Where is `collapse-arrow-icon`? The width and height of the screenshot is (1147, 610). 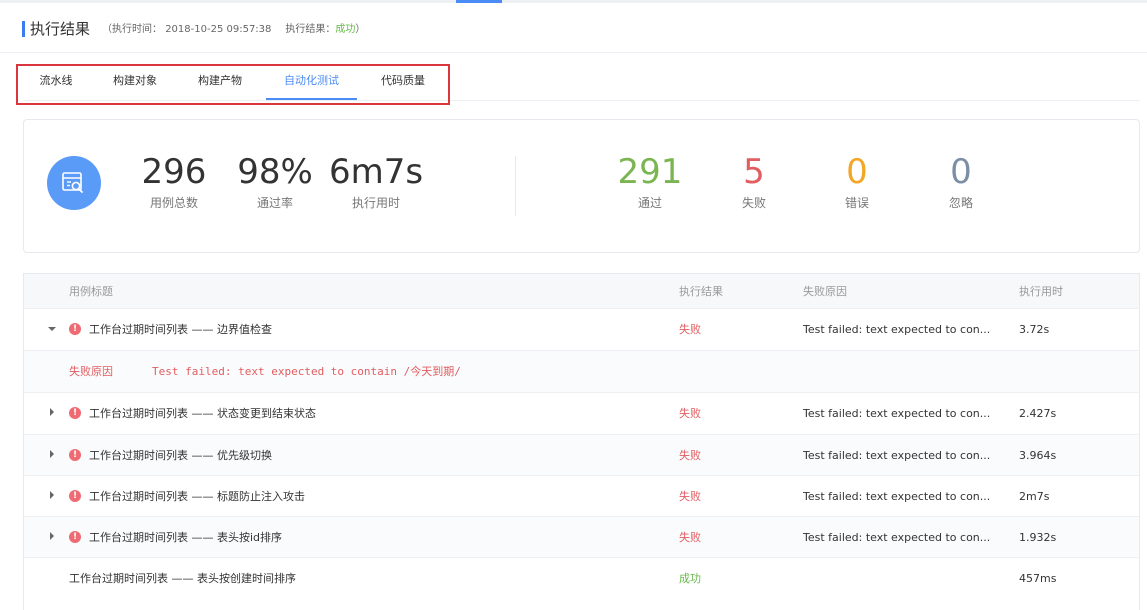
collapse-arrow-icon is located at coordinates (52, 329).